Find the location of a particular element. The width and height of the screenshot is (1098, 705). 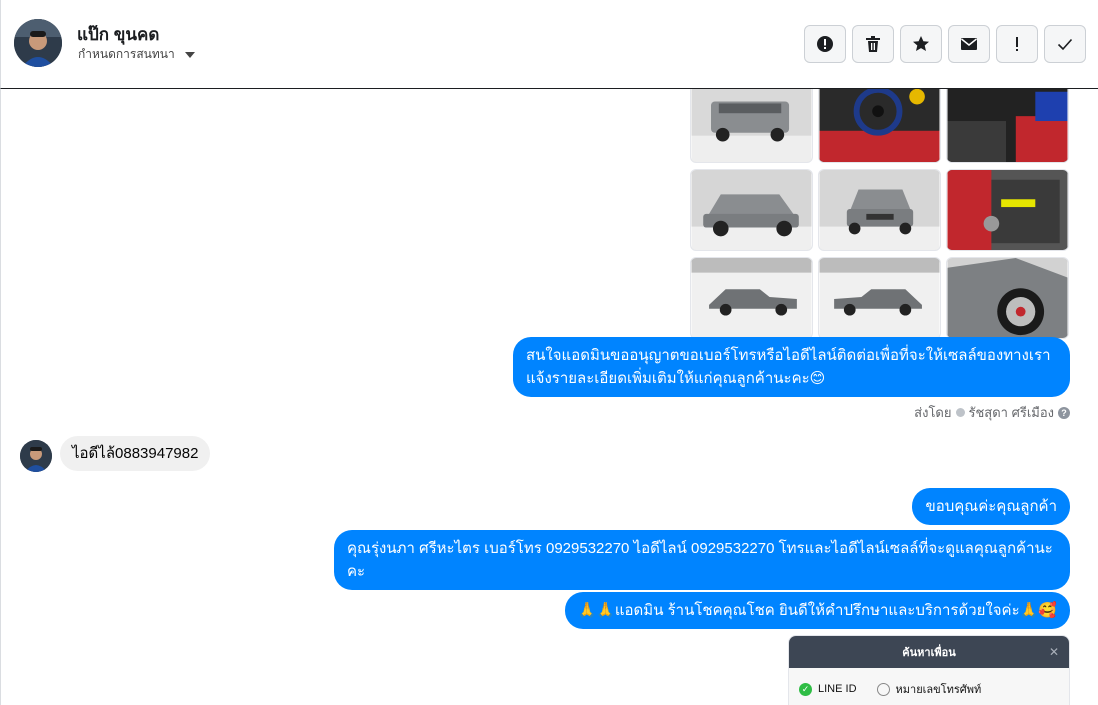

car-photo-front-left is located at coordinates (751, 210).